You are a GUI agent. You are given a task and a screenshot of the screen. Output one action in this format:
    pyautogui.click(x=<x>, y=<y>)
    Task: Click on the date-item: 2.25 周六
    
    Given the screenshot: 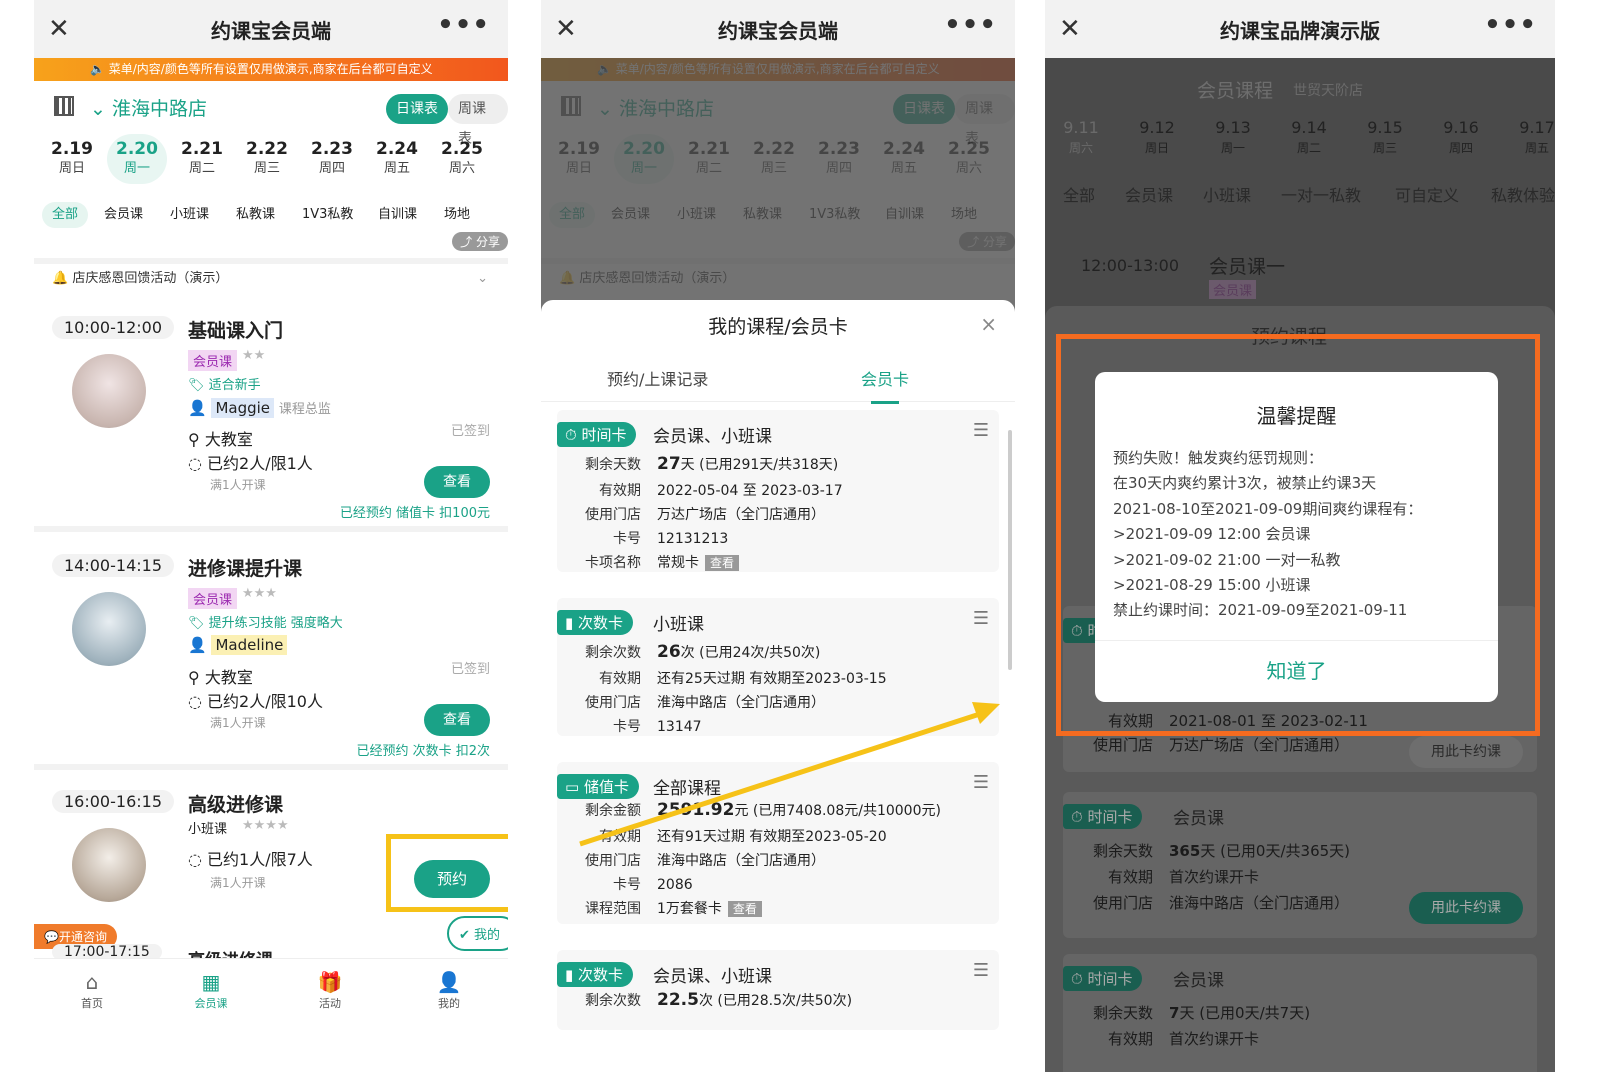 What is the action you would take?
    pyautogui.click(x=462, y=158)
    